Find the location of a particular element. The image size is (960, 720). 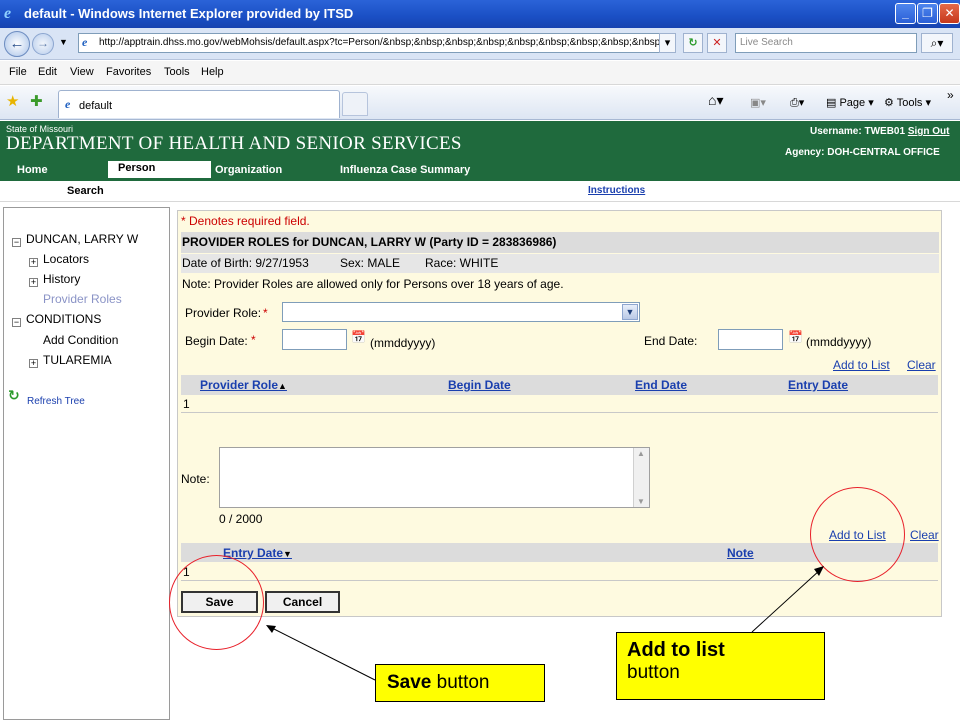

add-to-list-callout-subtitle: button is located at coordinates (653, 672).